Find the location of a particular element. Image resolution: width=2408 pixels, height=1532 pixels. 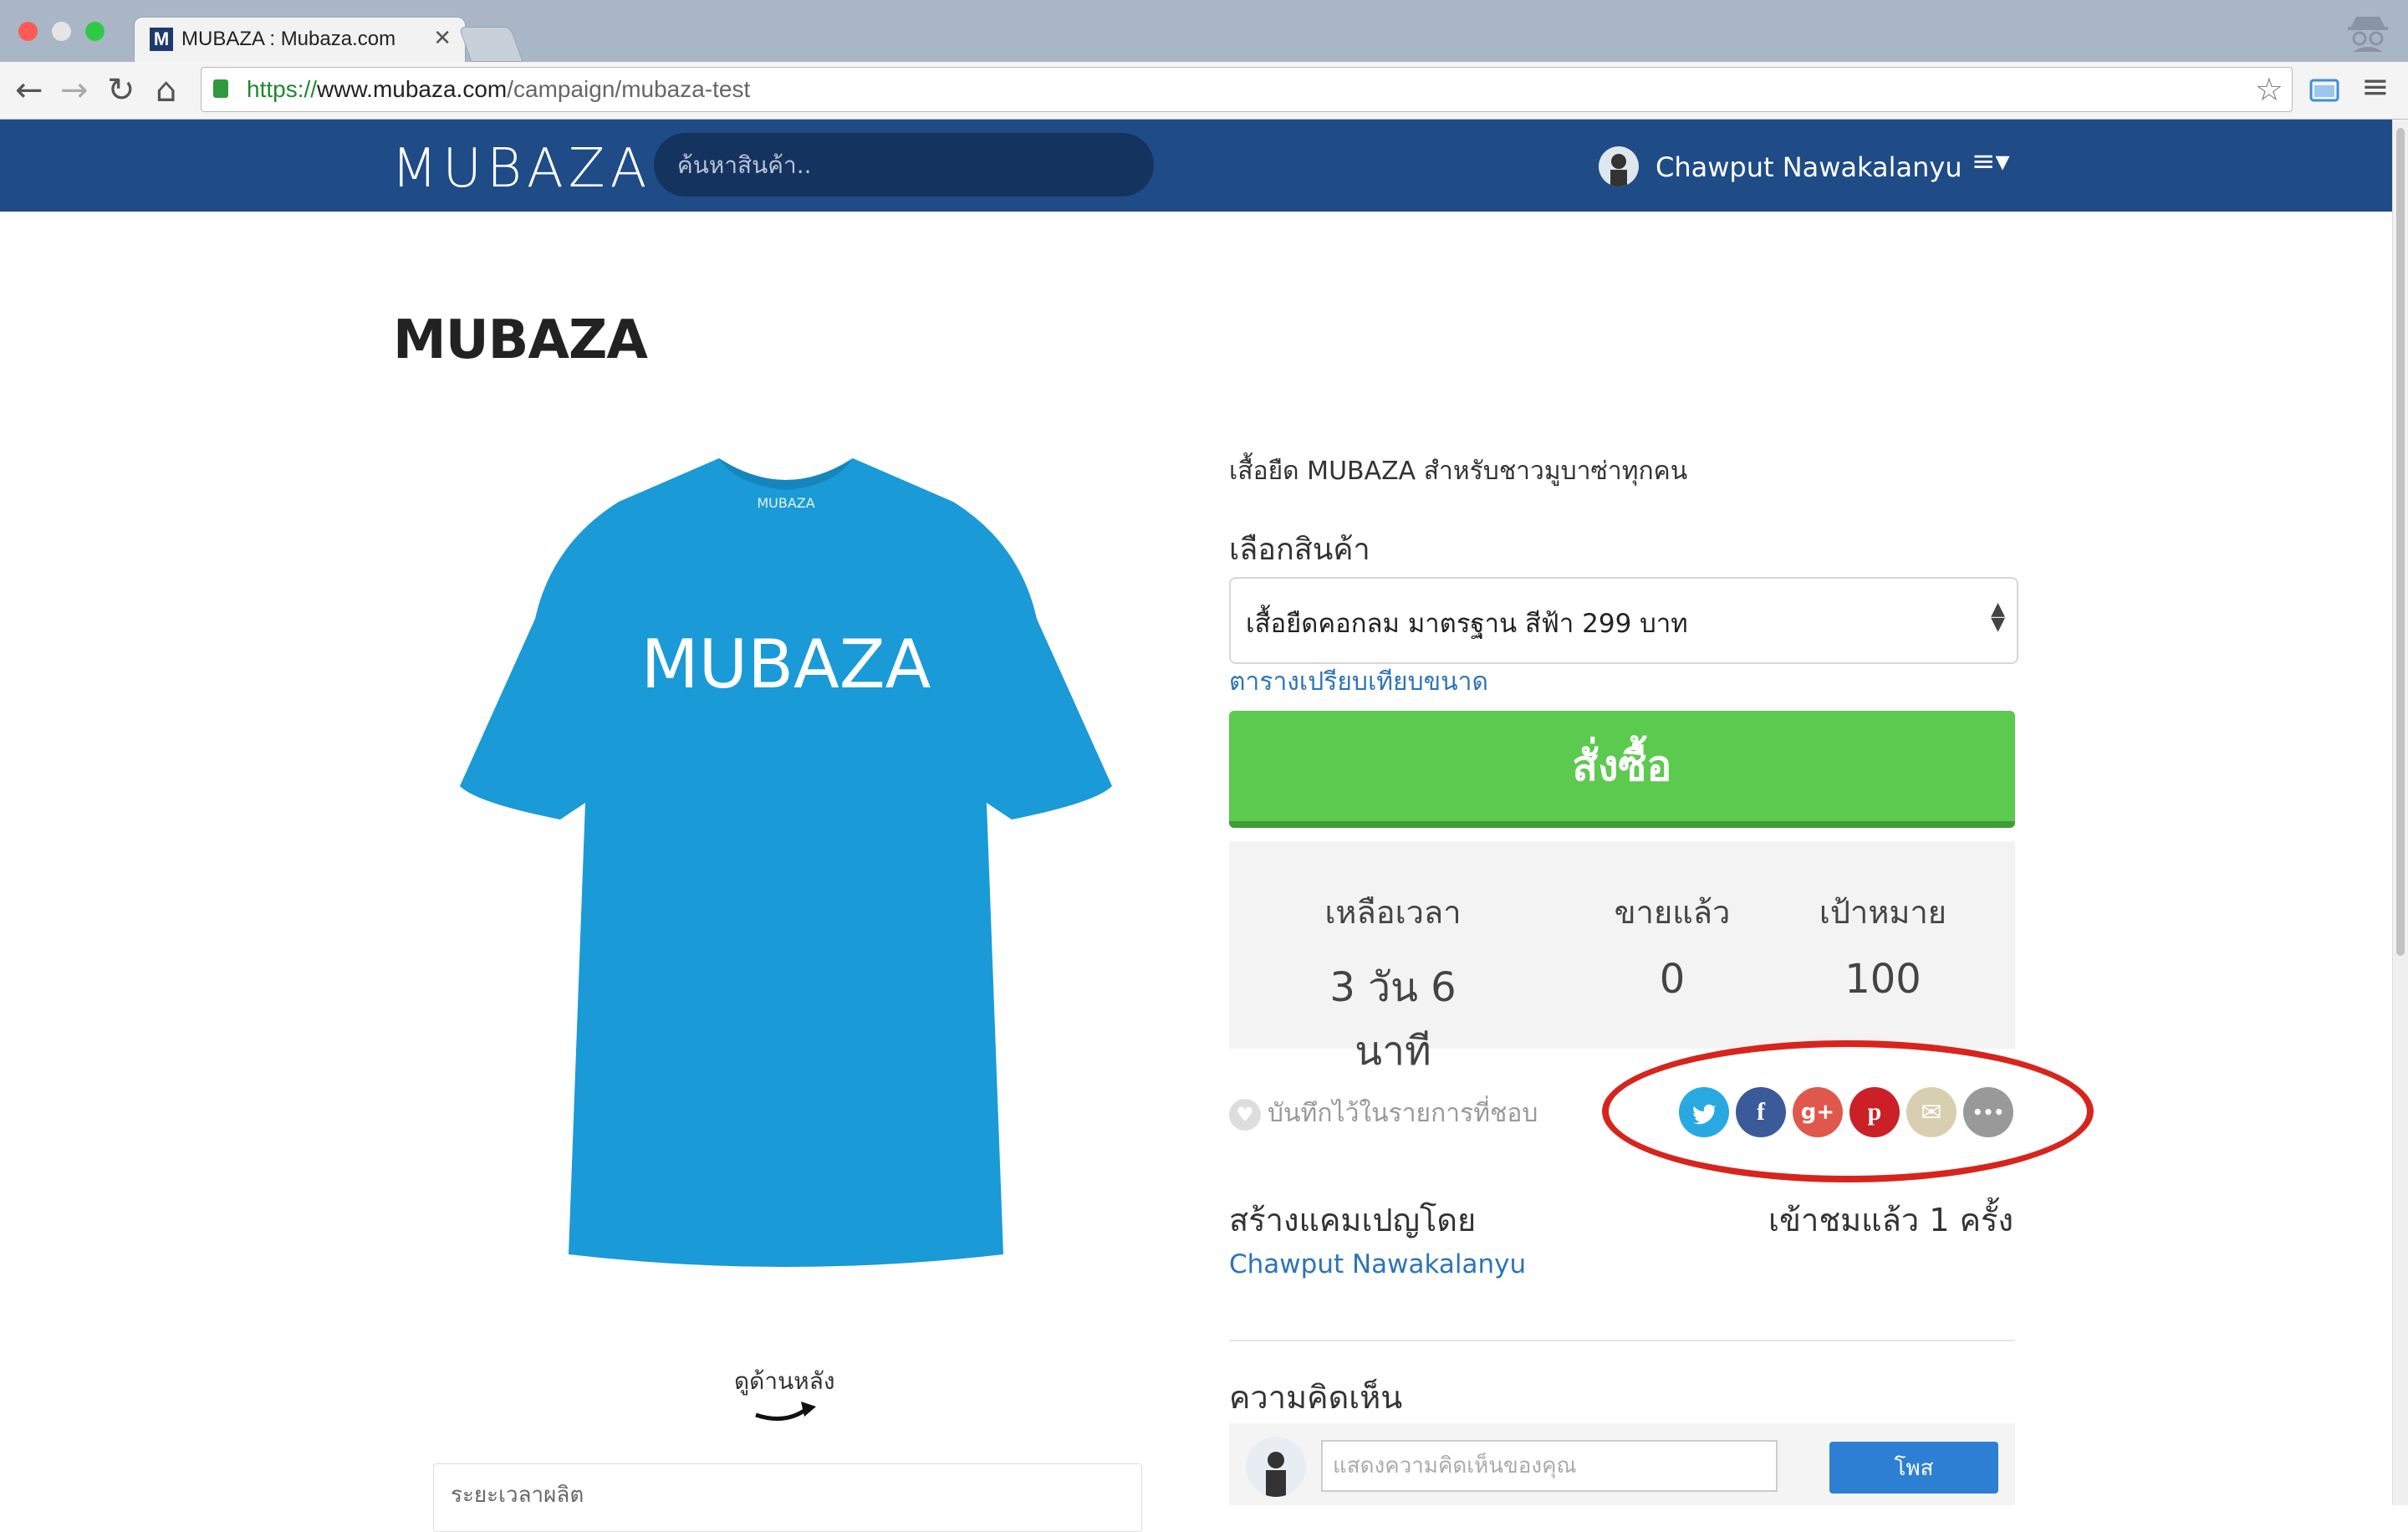

bookmark-star-icon: ☆ is located at coordinates (2269, 89).